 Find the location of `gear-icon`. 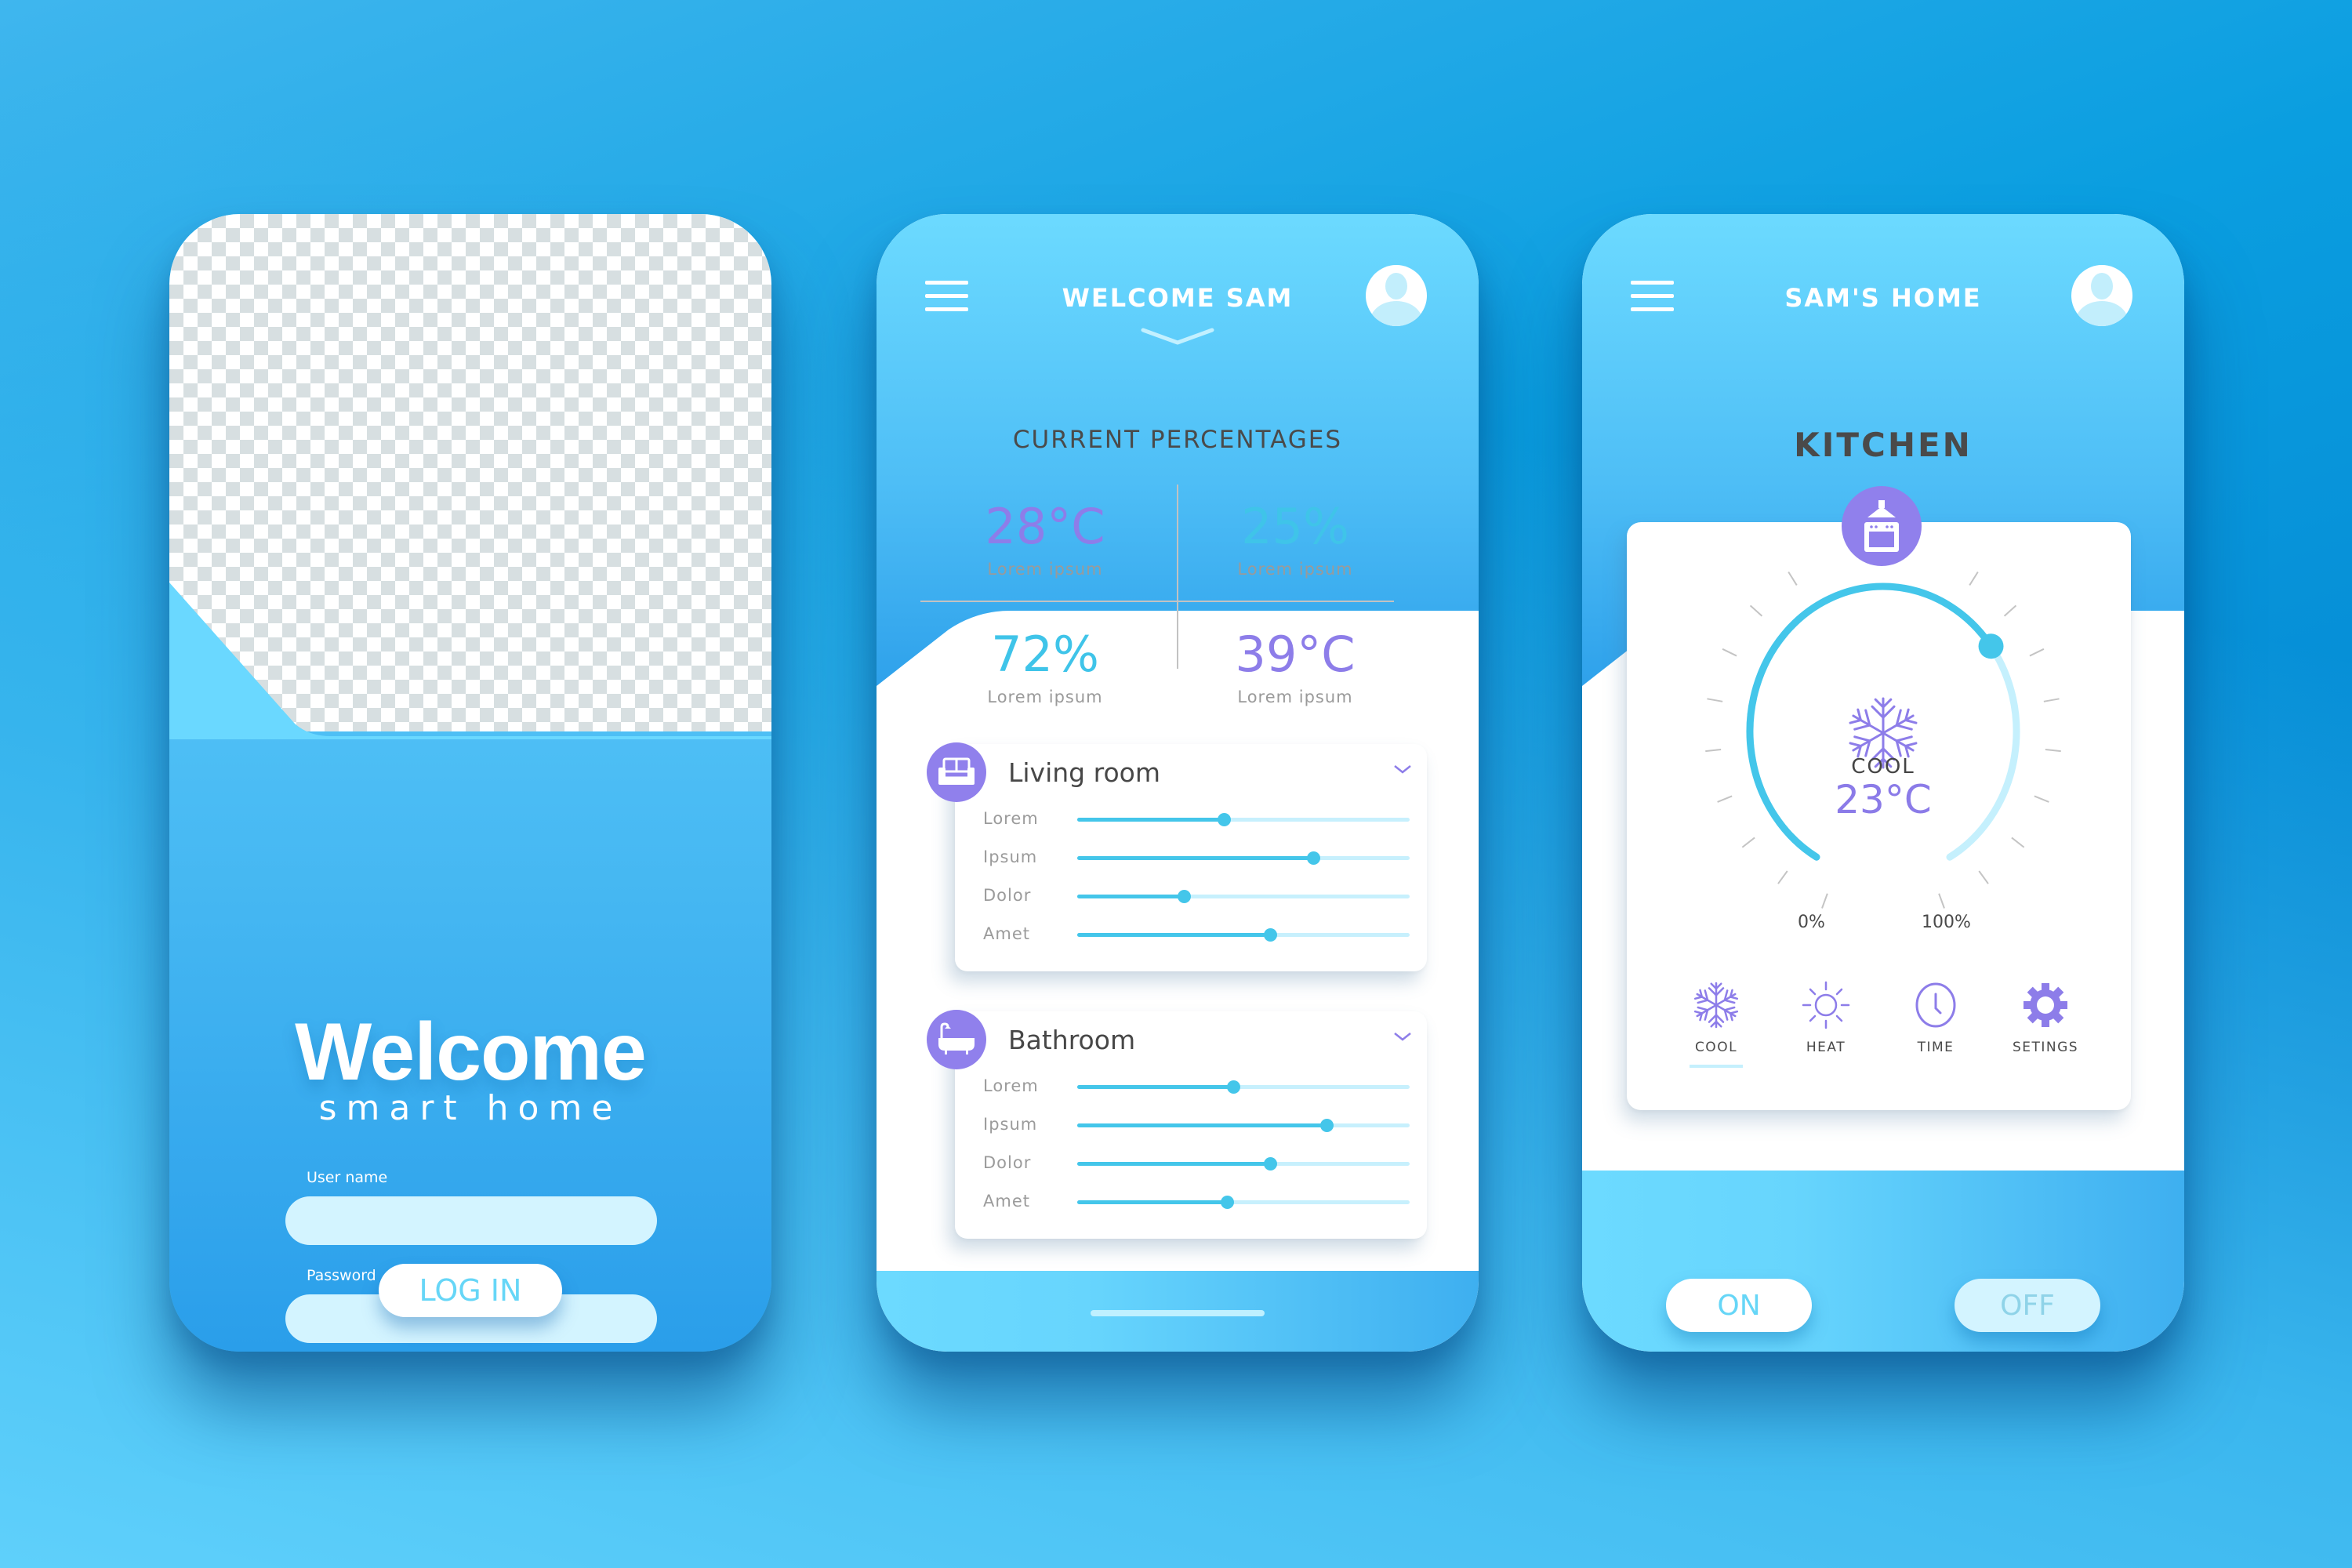

gear-icon is located at coordinates (2046, 1005).